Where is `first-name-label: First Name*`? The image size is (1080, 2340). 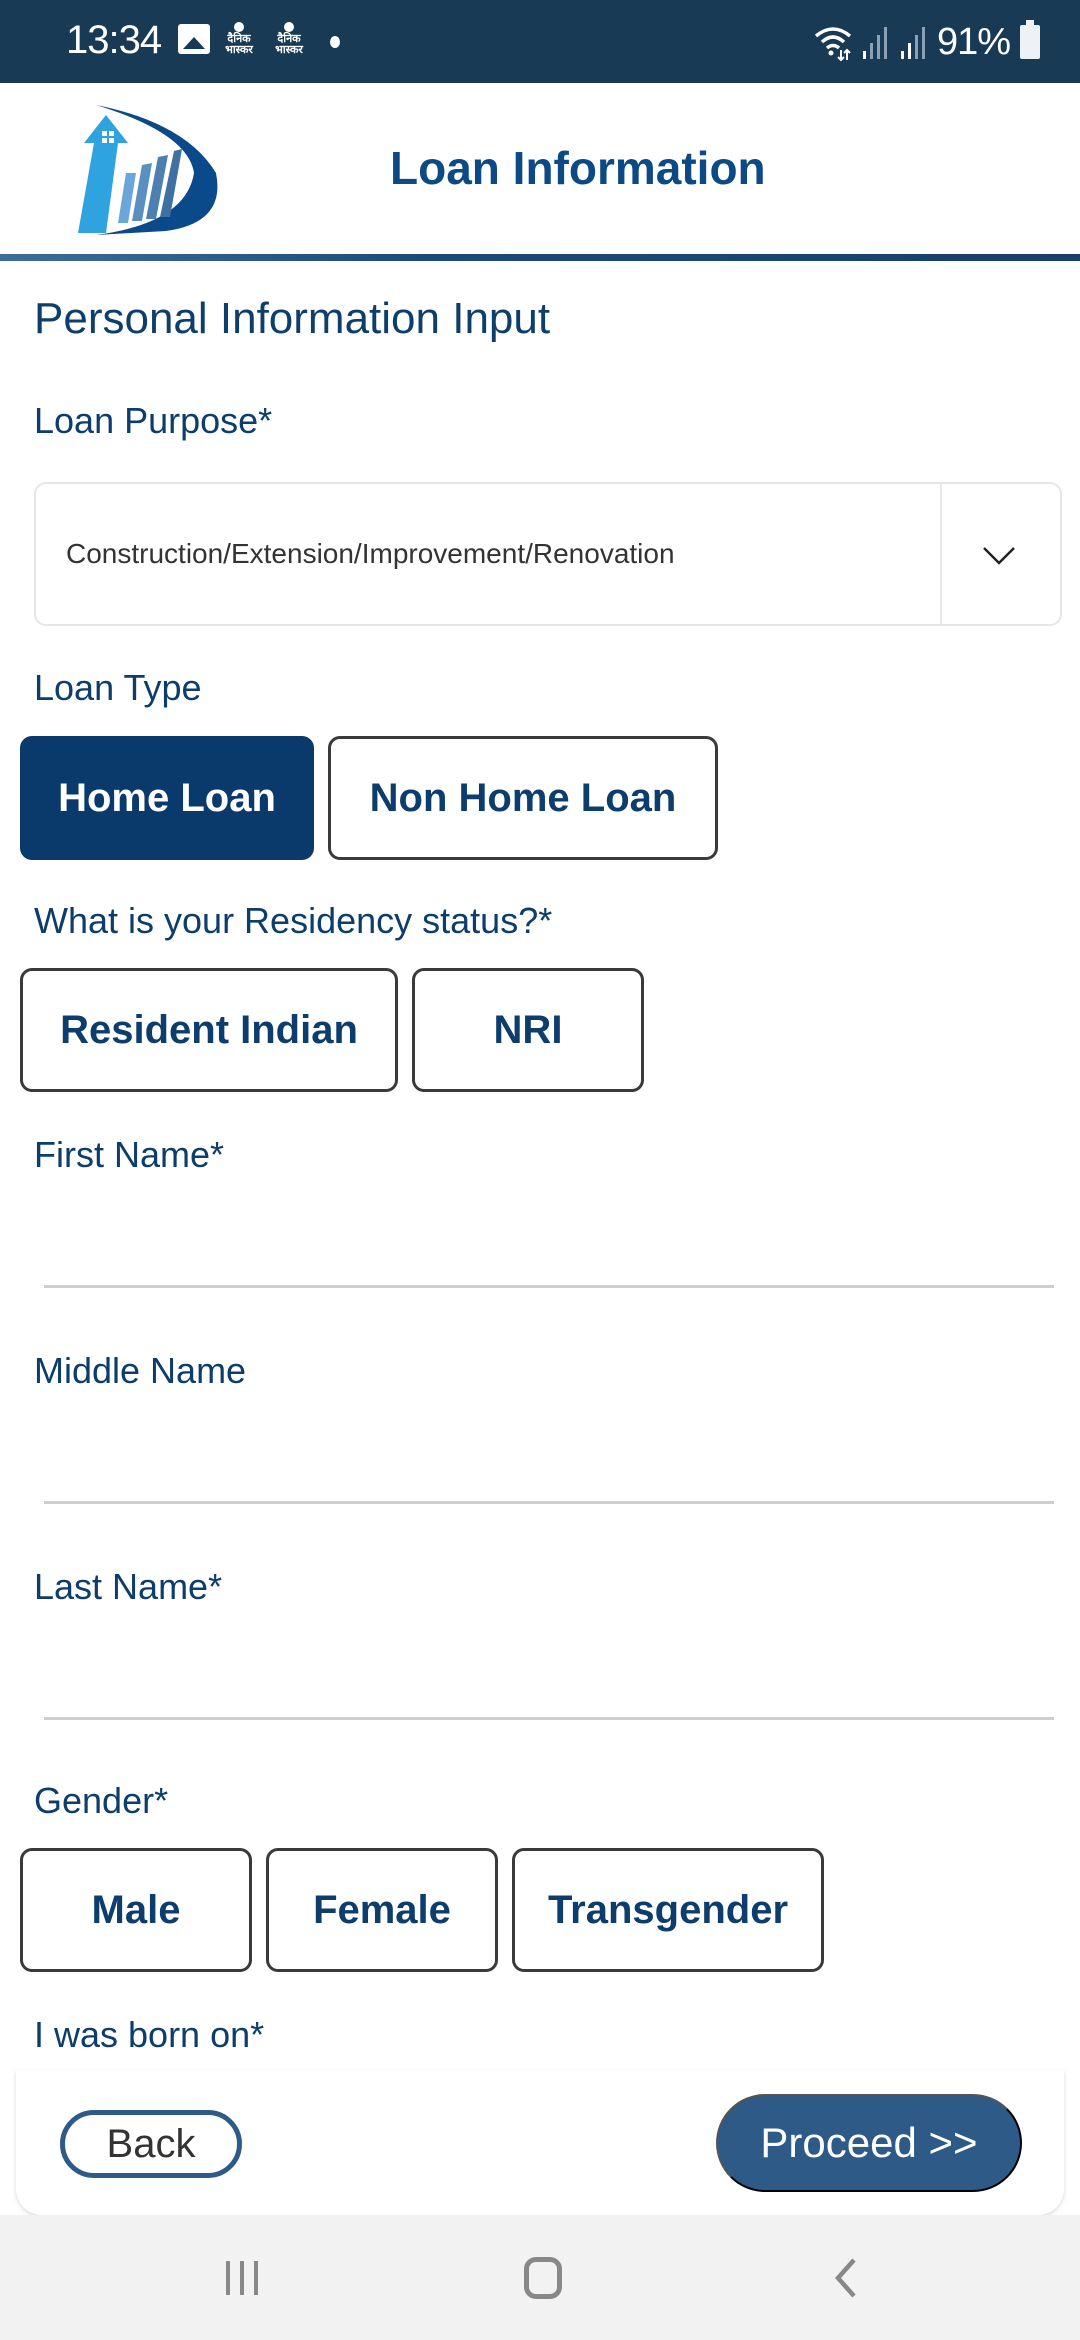 first-name-label: First Name* is located at coordinates (129, 1154).